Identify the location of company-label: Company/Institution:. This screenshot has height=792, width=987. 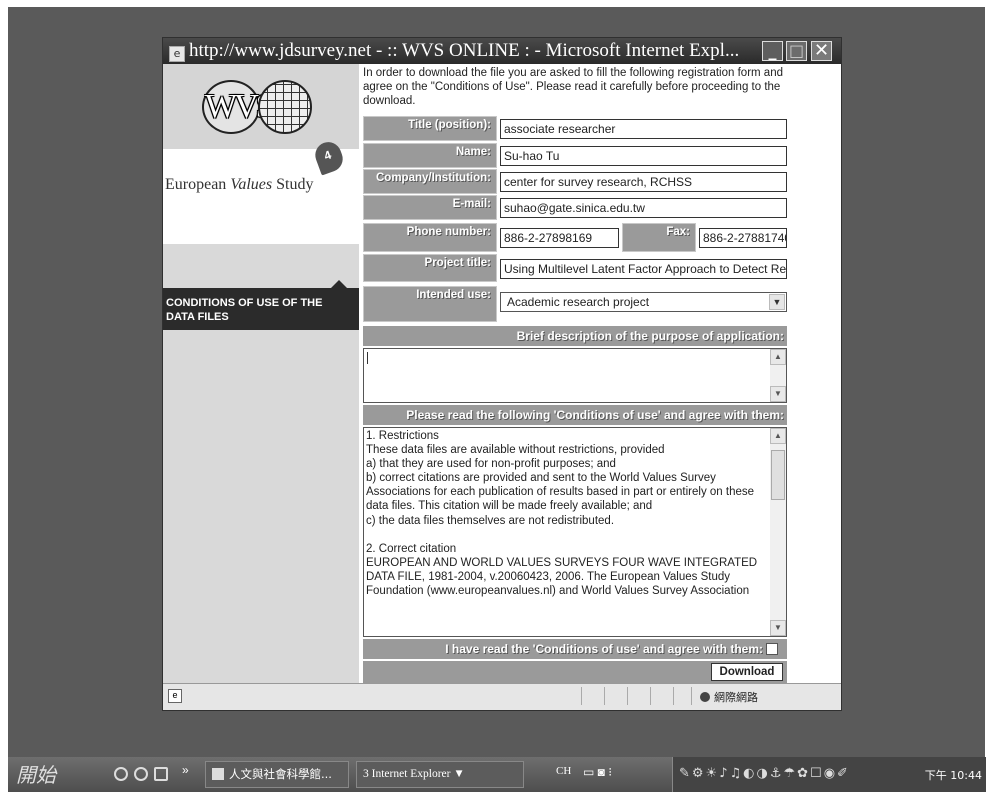
(430, 181).